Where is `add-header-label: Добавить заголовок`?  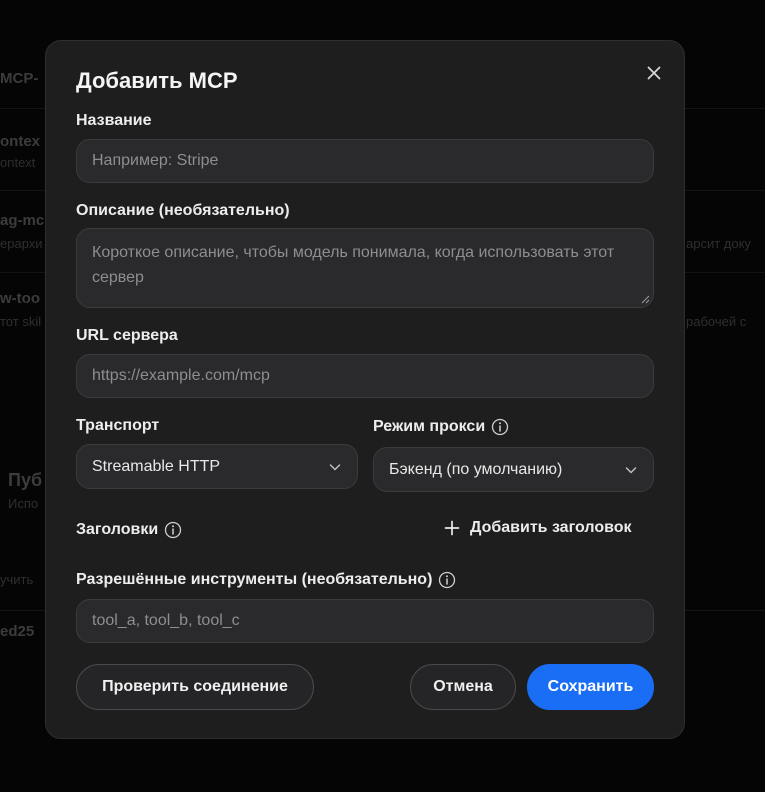 add-header-label: Добавить заголовок is located at coordinates (551, 527).